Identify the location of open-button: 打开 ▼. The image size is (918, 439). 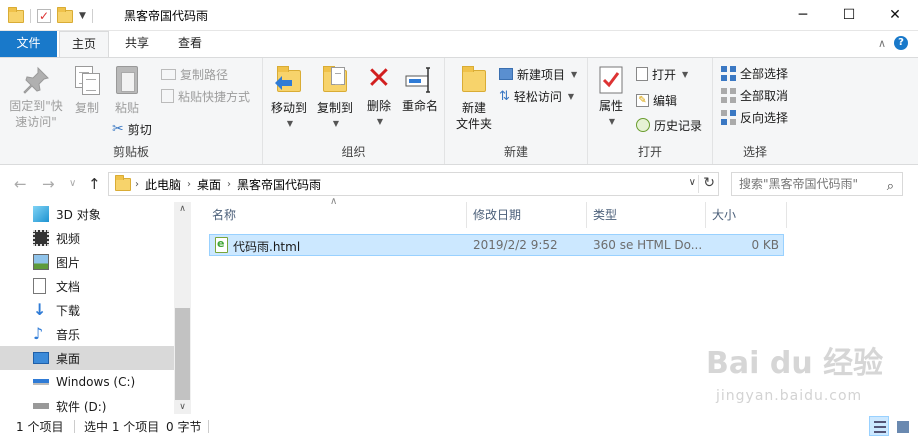
(662, 74).